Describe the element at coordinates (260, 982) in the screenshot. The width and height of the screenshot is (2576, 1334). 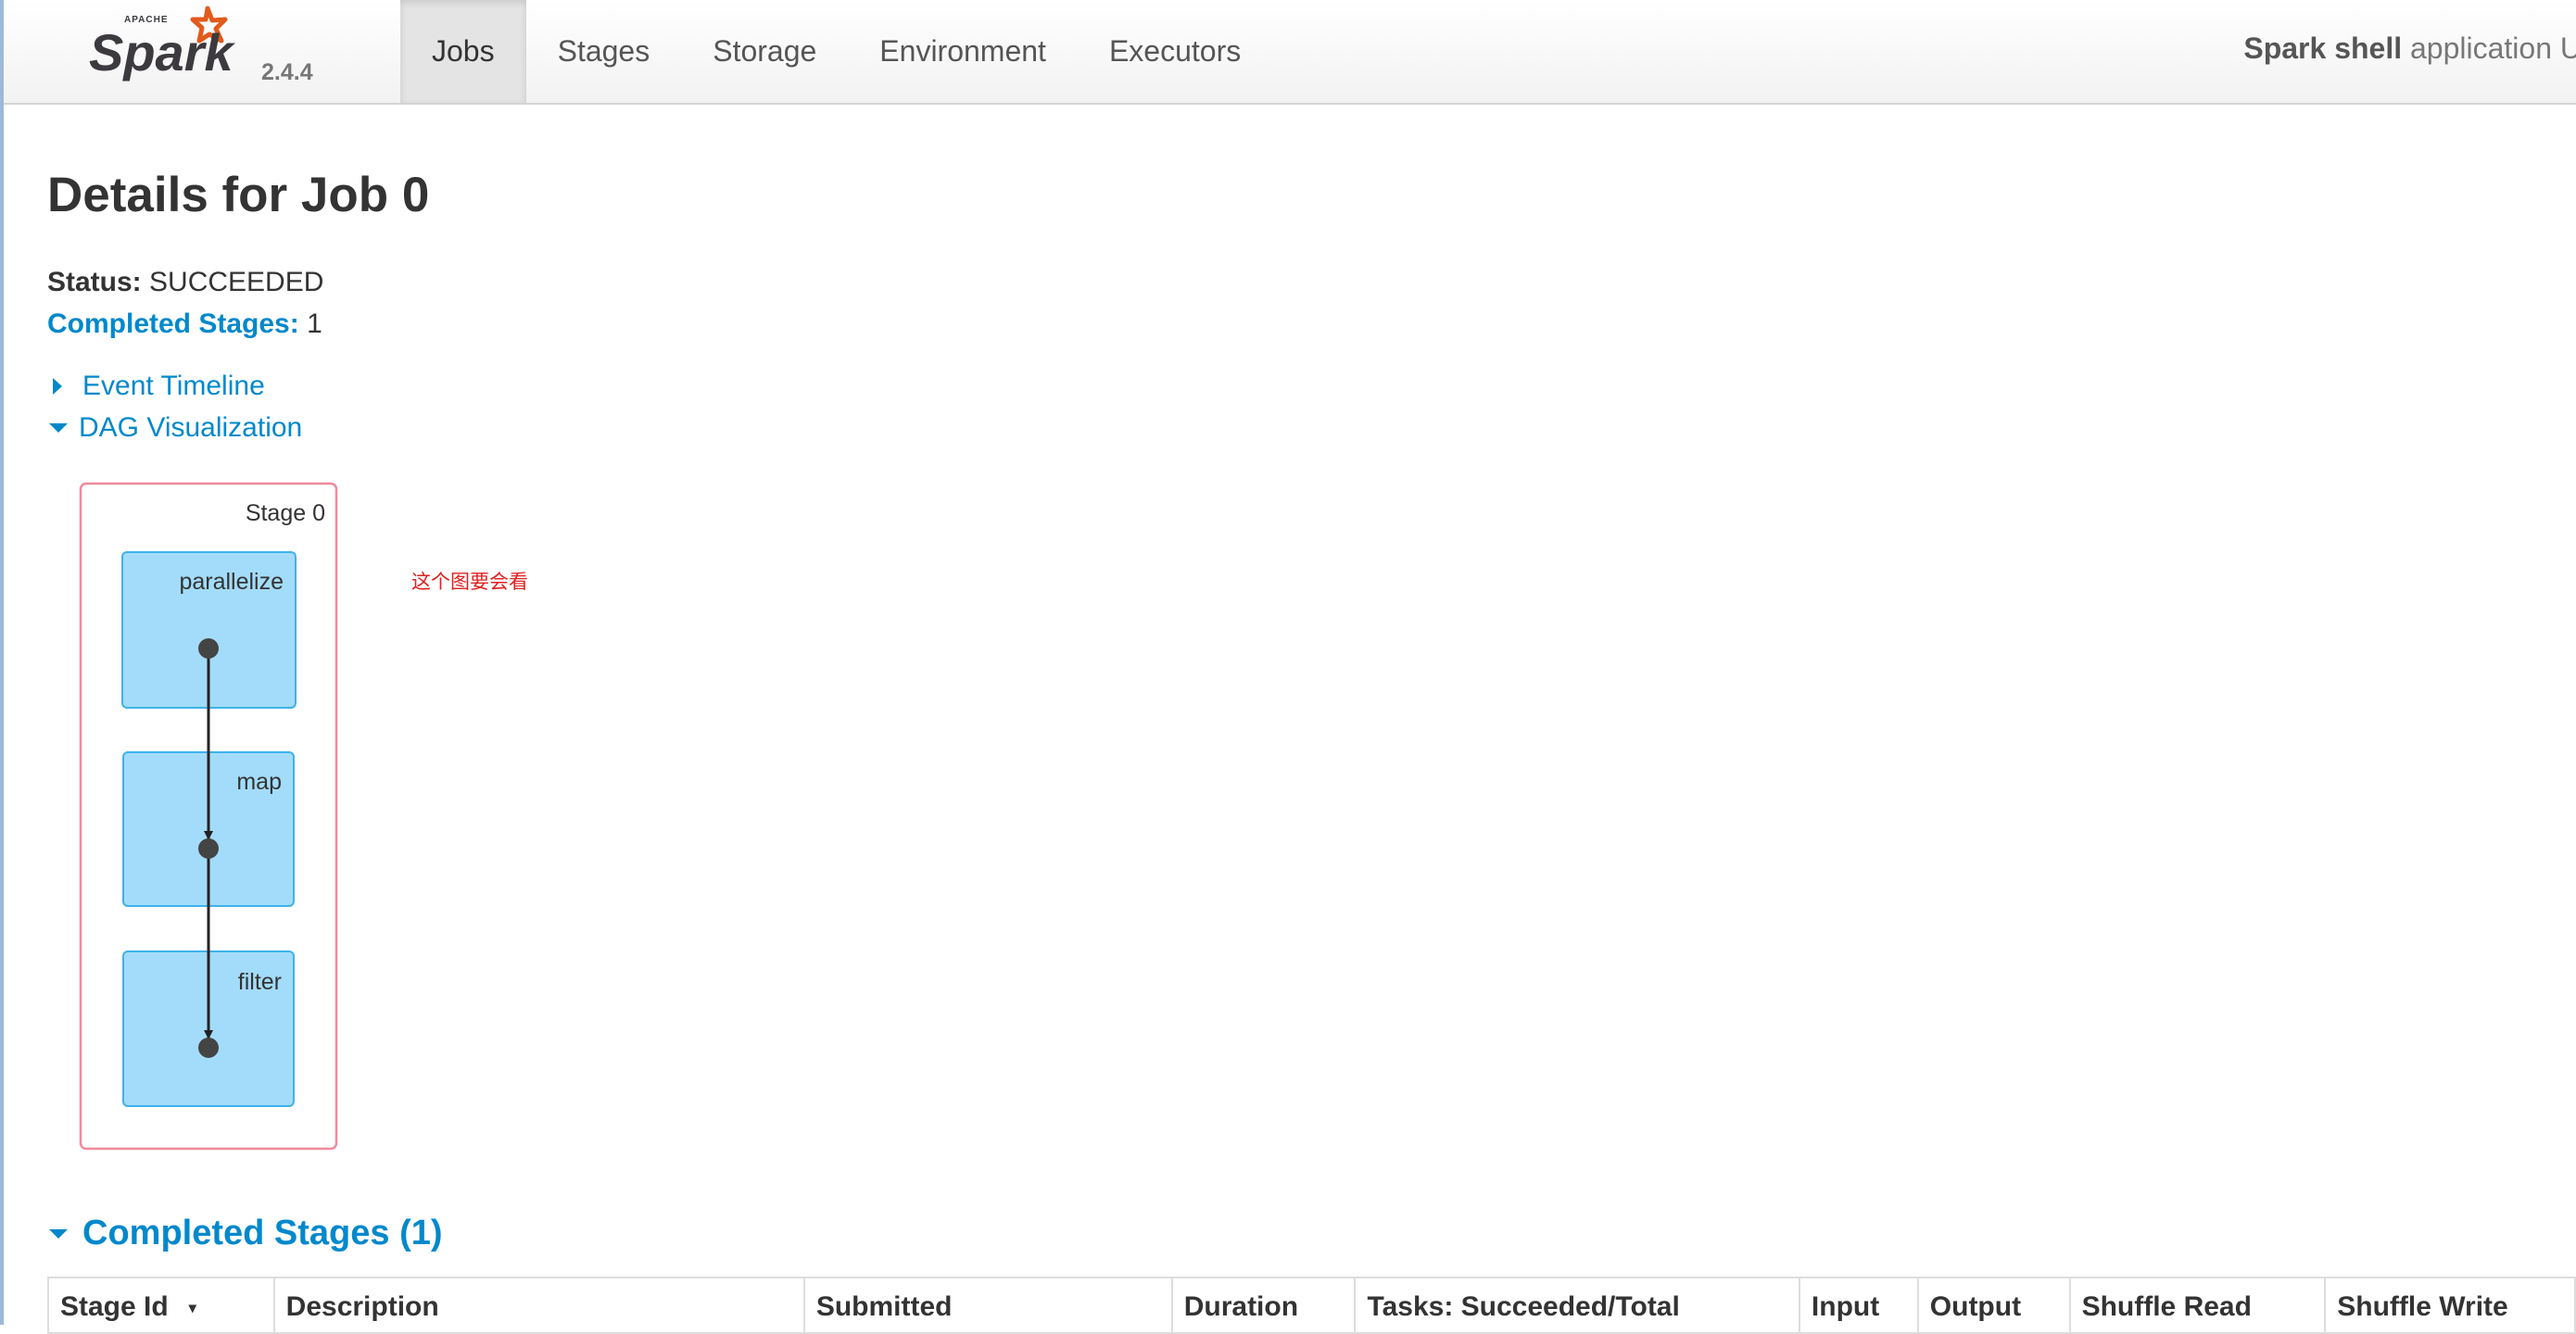
I see `operation-label-filter: filter` at that location.